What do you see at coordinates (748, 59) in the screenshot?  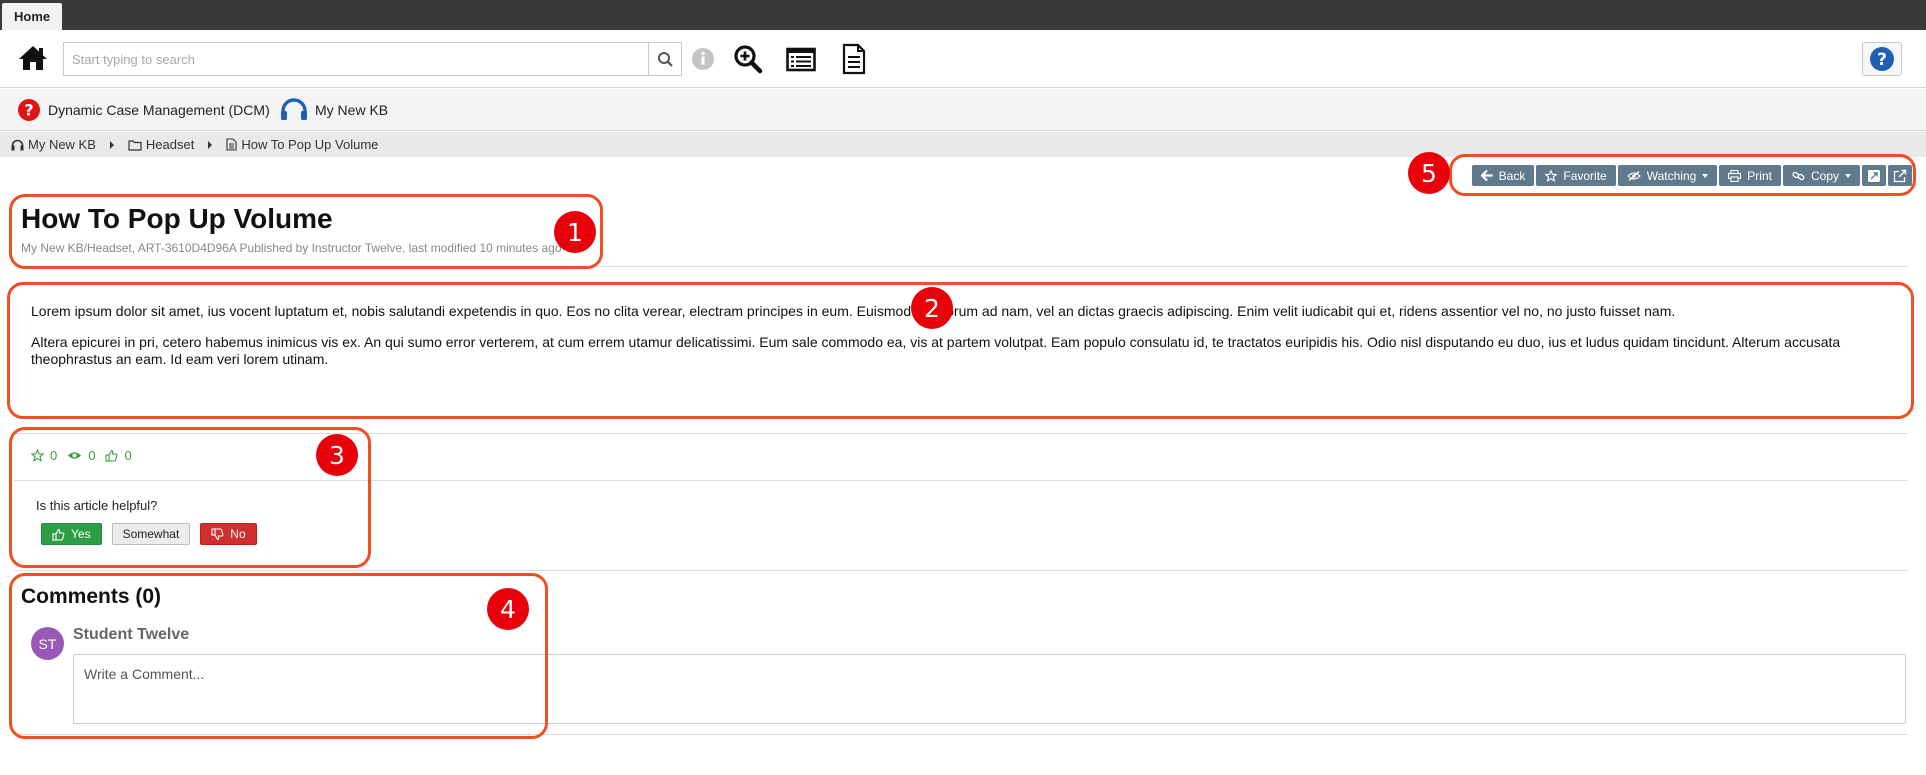 I see `zoom-in-icon` at bounding box center [748, 59].